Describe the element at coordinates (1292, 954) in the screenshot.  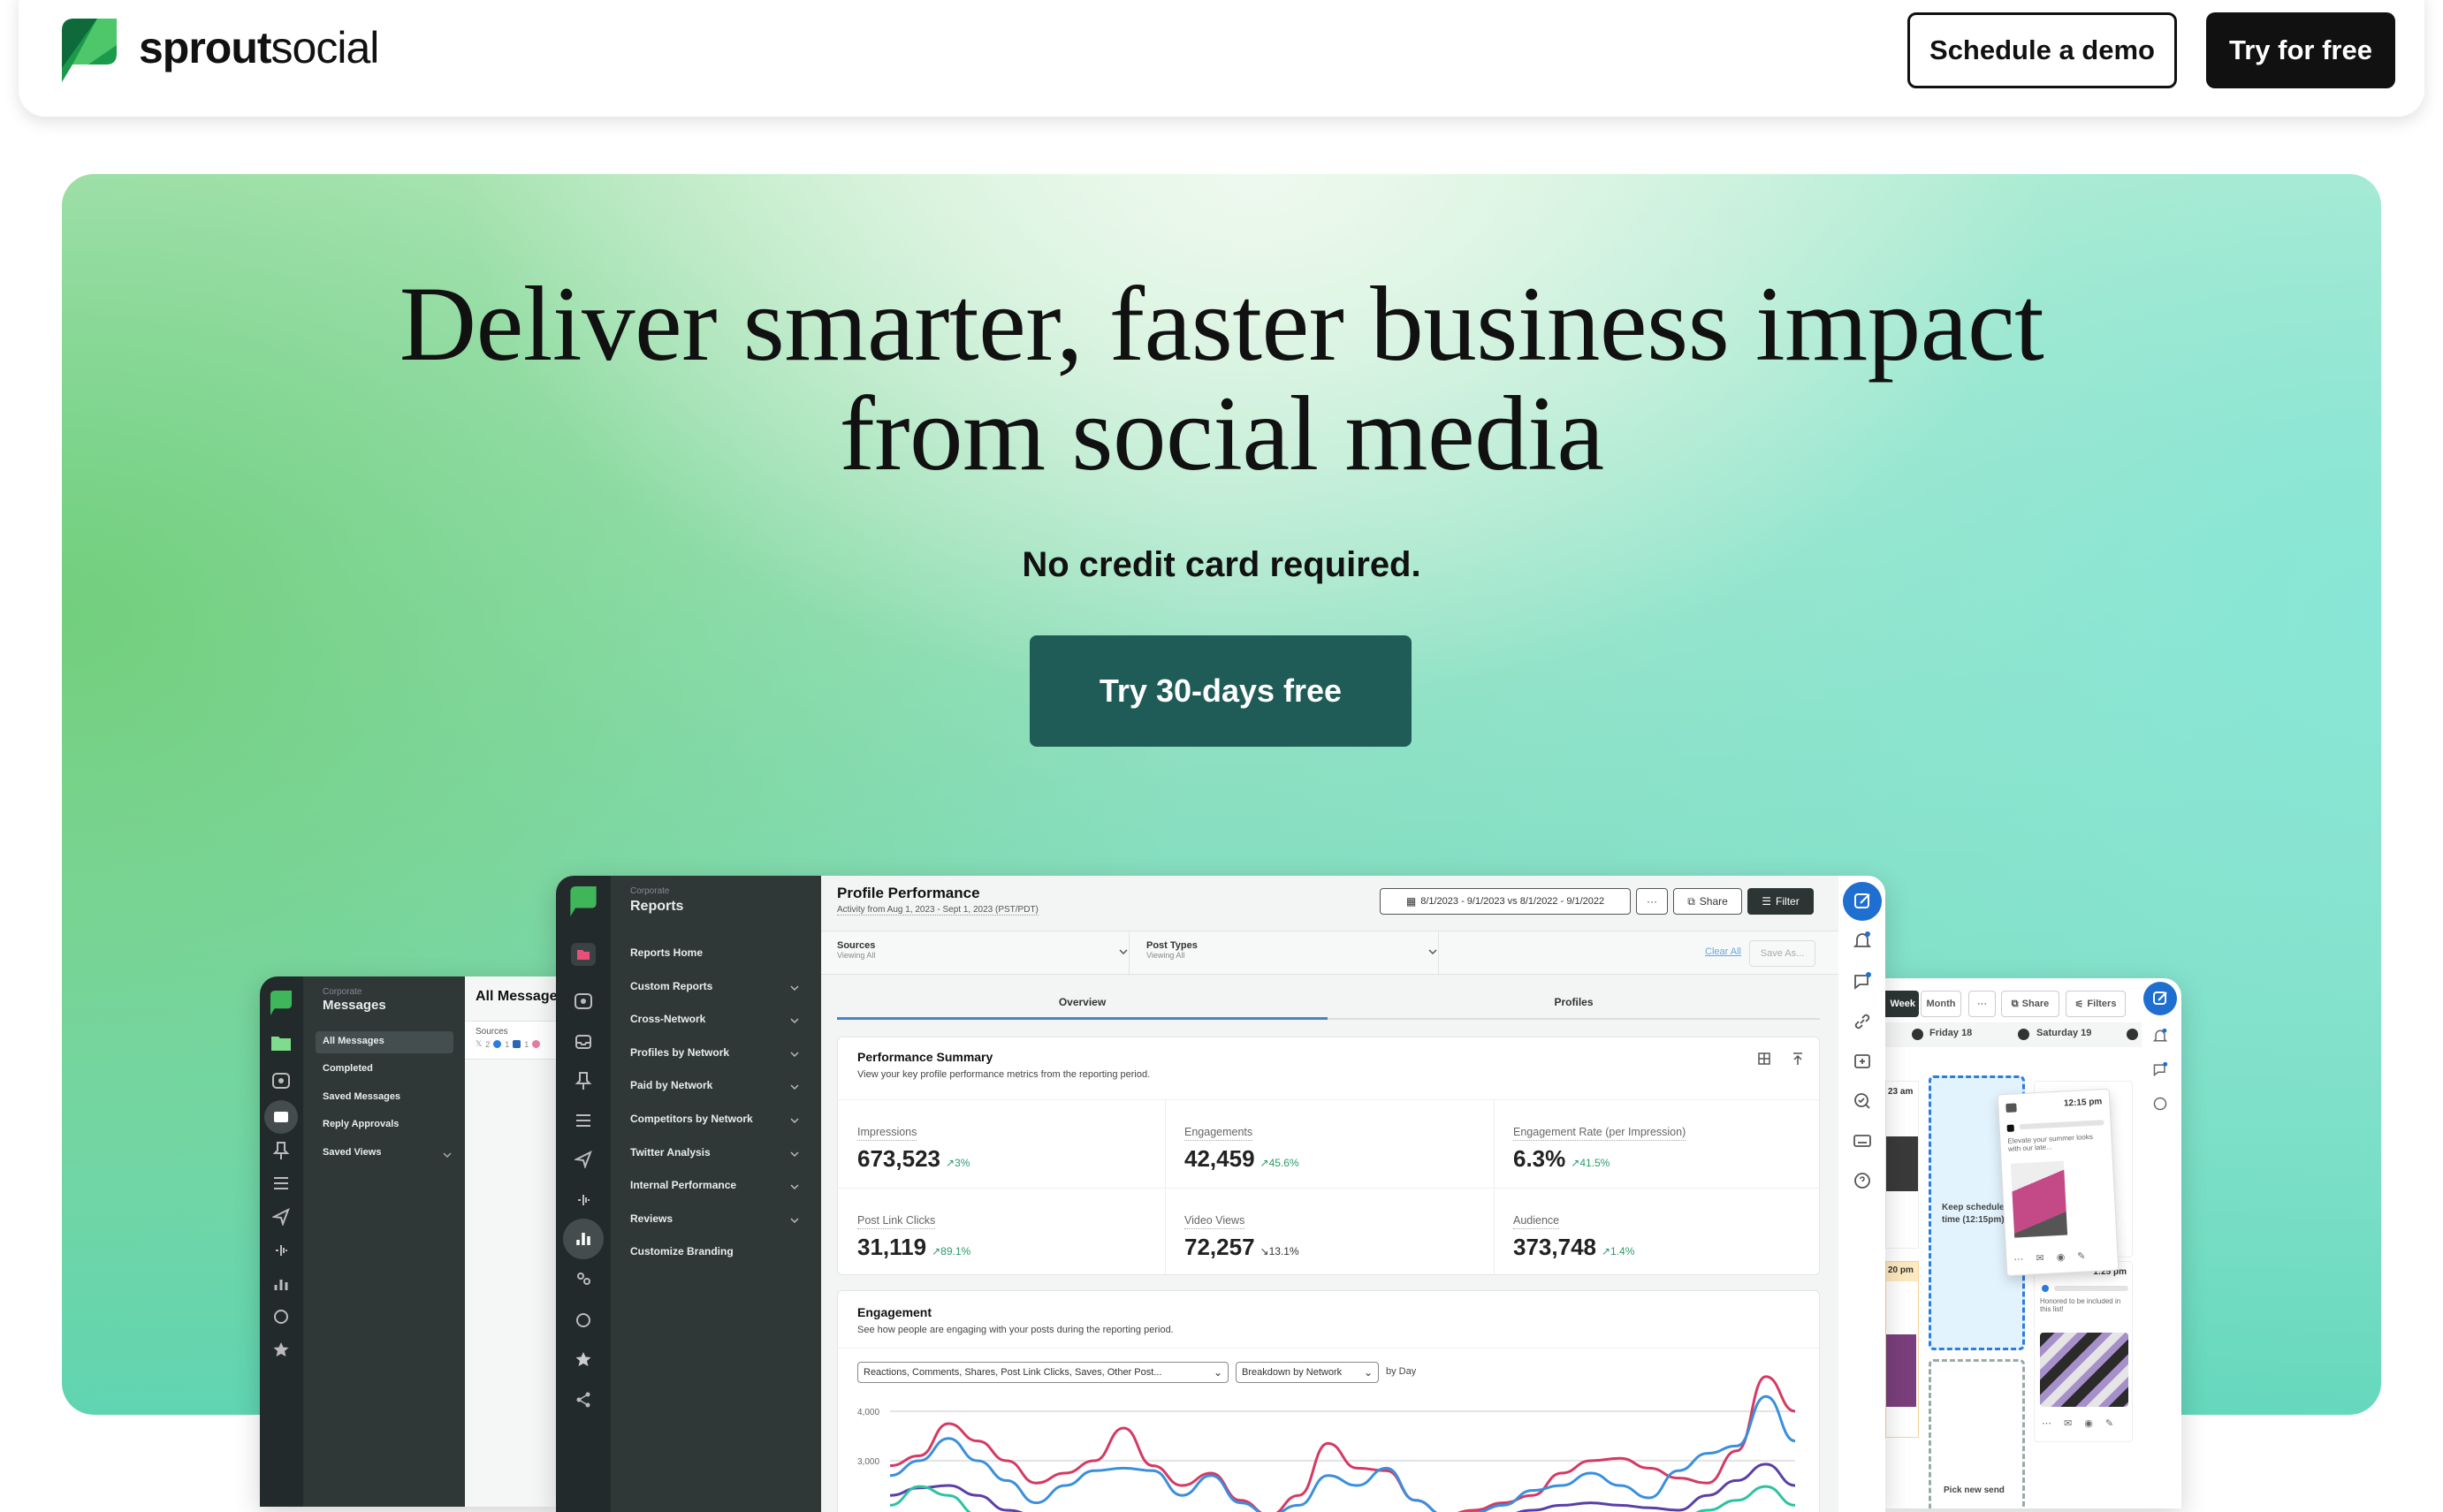
I see `post-types-filter-dropdown: Post Types Viewing All` at that location.